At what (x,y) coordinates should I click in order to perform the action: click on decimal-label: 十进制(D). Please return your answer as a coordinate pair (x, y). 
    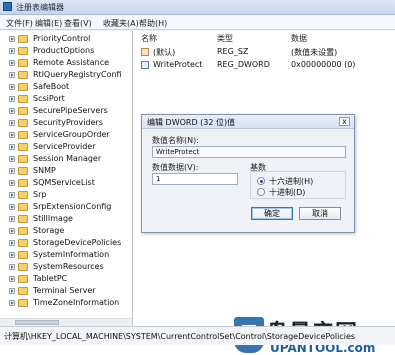
    Looking at the image, I should click on (287, 192).